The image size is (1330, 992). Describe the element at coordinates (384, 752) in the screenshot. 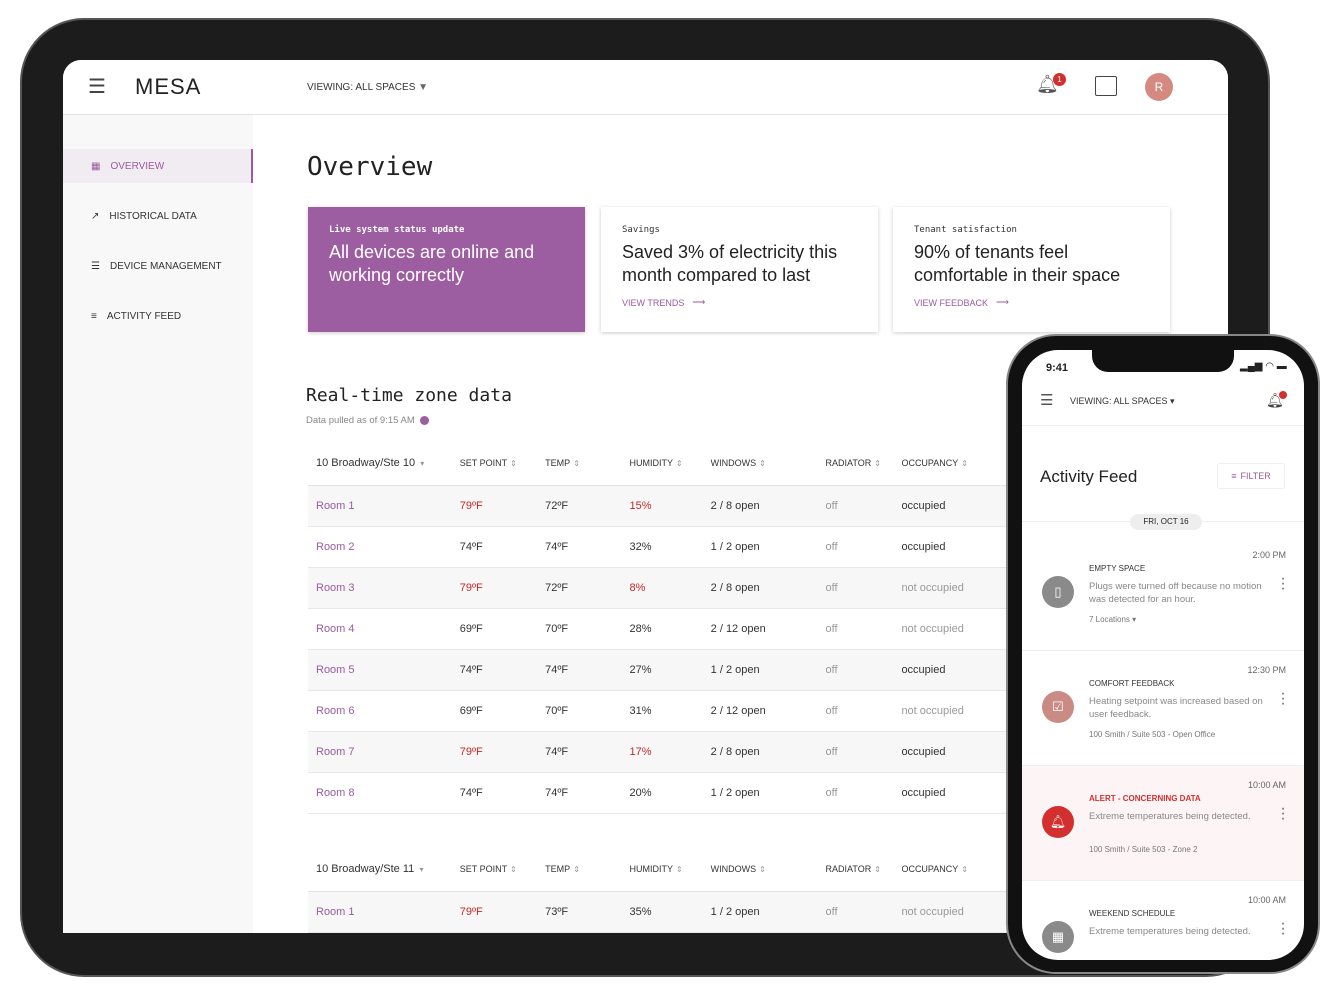

I see `room-link: Room 7` at that location.